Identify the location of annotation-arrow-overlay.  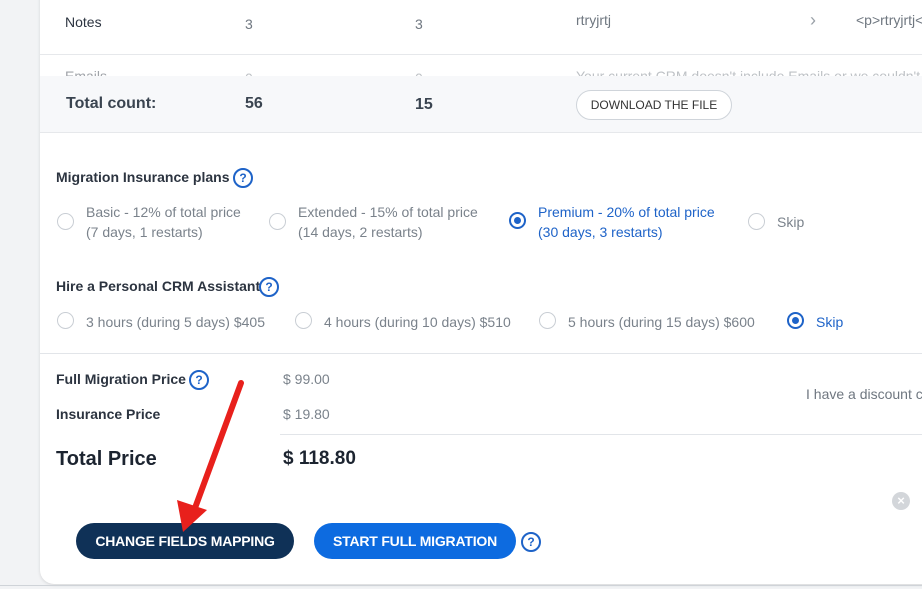
(210, 456).